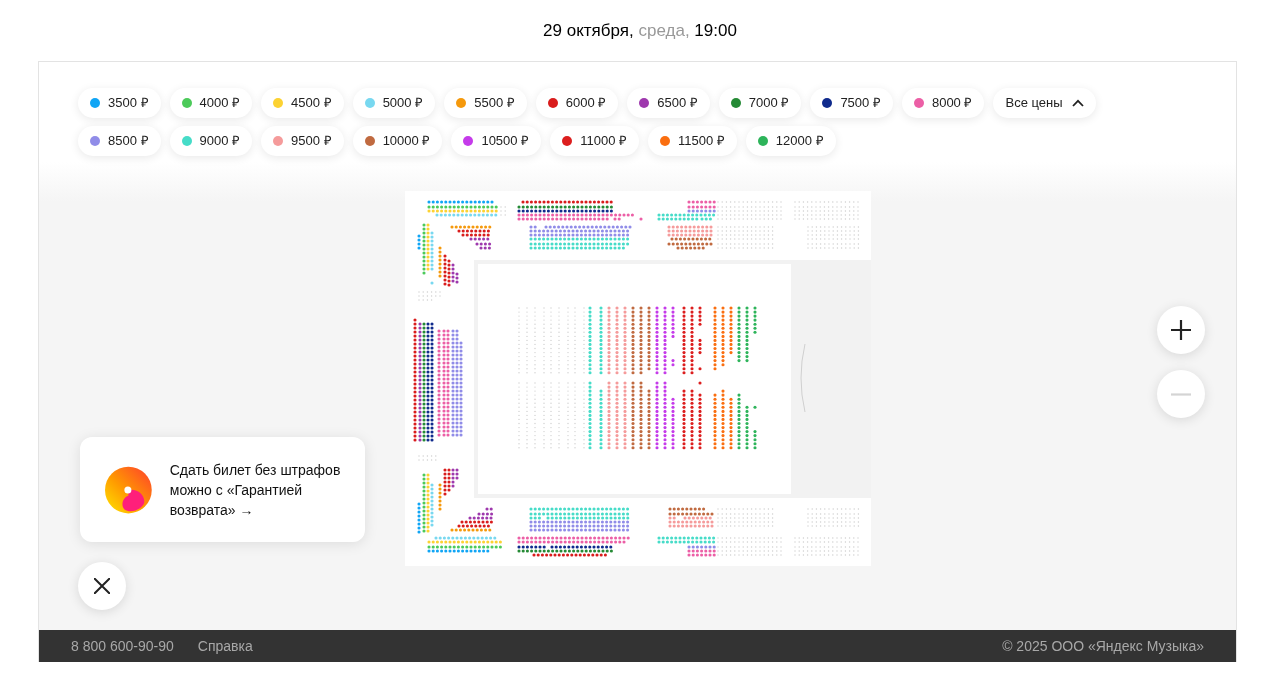  Describe the element at coordinates (1077, 103) in the screenshot. I see `chevron-up-icon` at that location.